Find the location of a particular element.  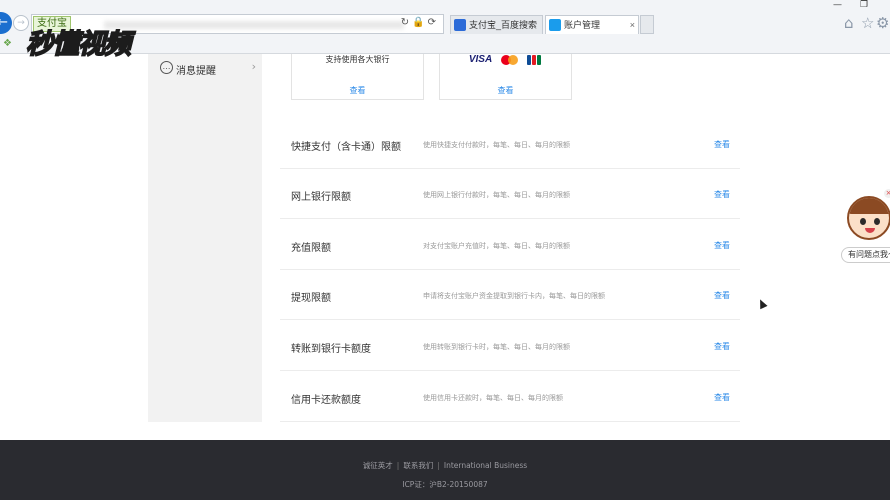

footer-link-international: International Business is located at coordinates (485, 465).